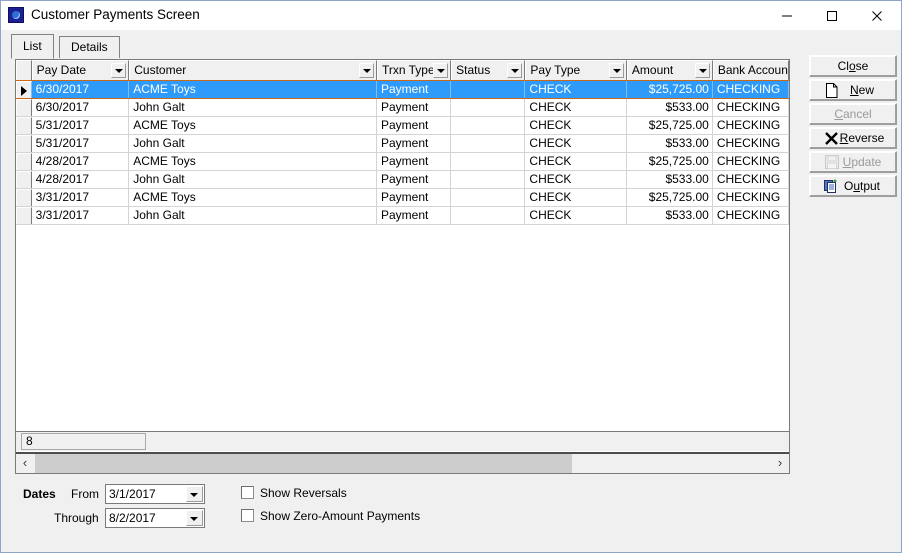 Image resolution: width=902 pixels, height=554 pixels. I want to click on through-date-combobox: 8/2/2017, so click(155, 518).